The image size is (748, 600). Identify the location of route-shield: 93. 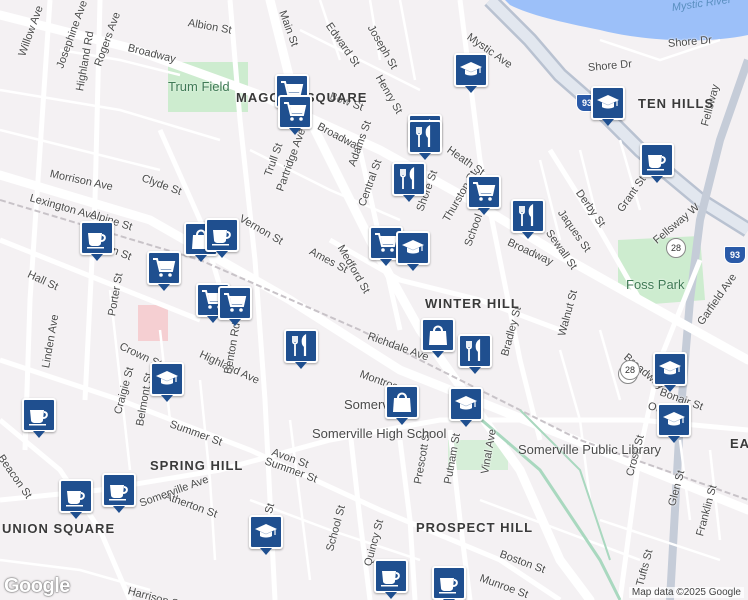
(735, 255).